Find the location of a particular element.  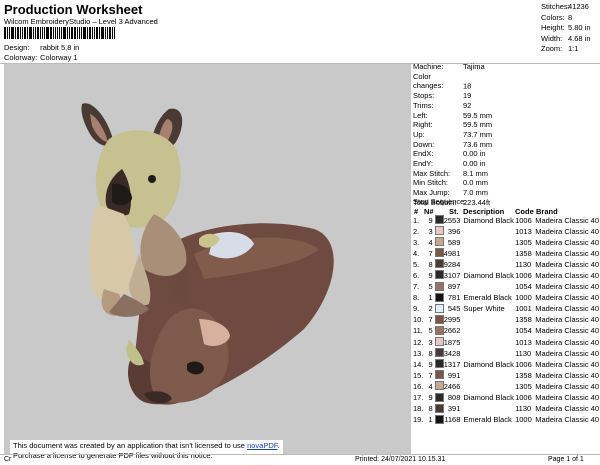

stitch-count: 9284 is located at coordinates (452, 264).